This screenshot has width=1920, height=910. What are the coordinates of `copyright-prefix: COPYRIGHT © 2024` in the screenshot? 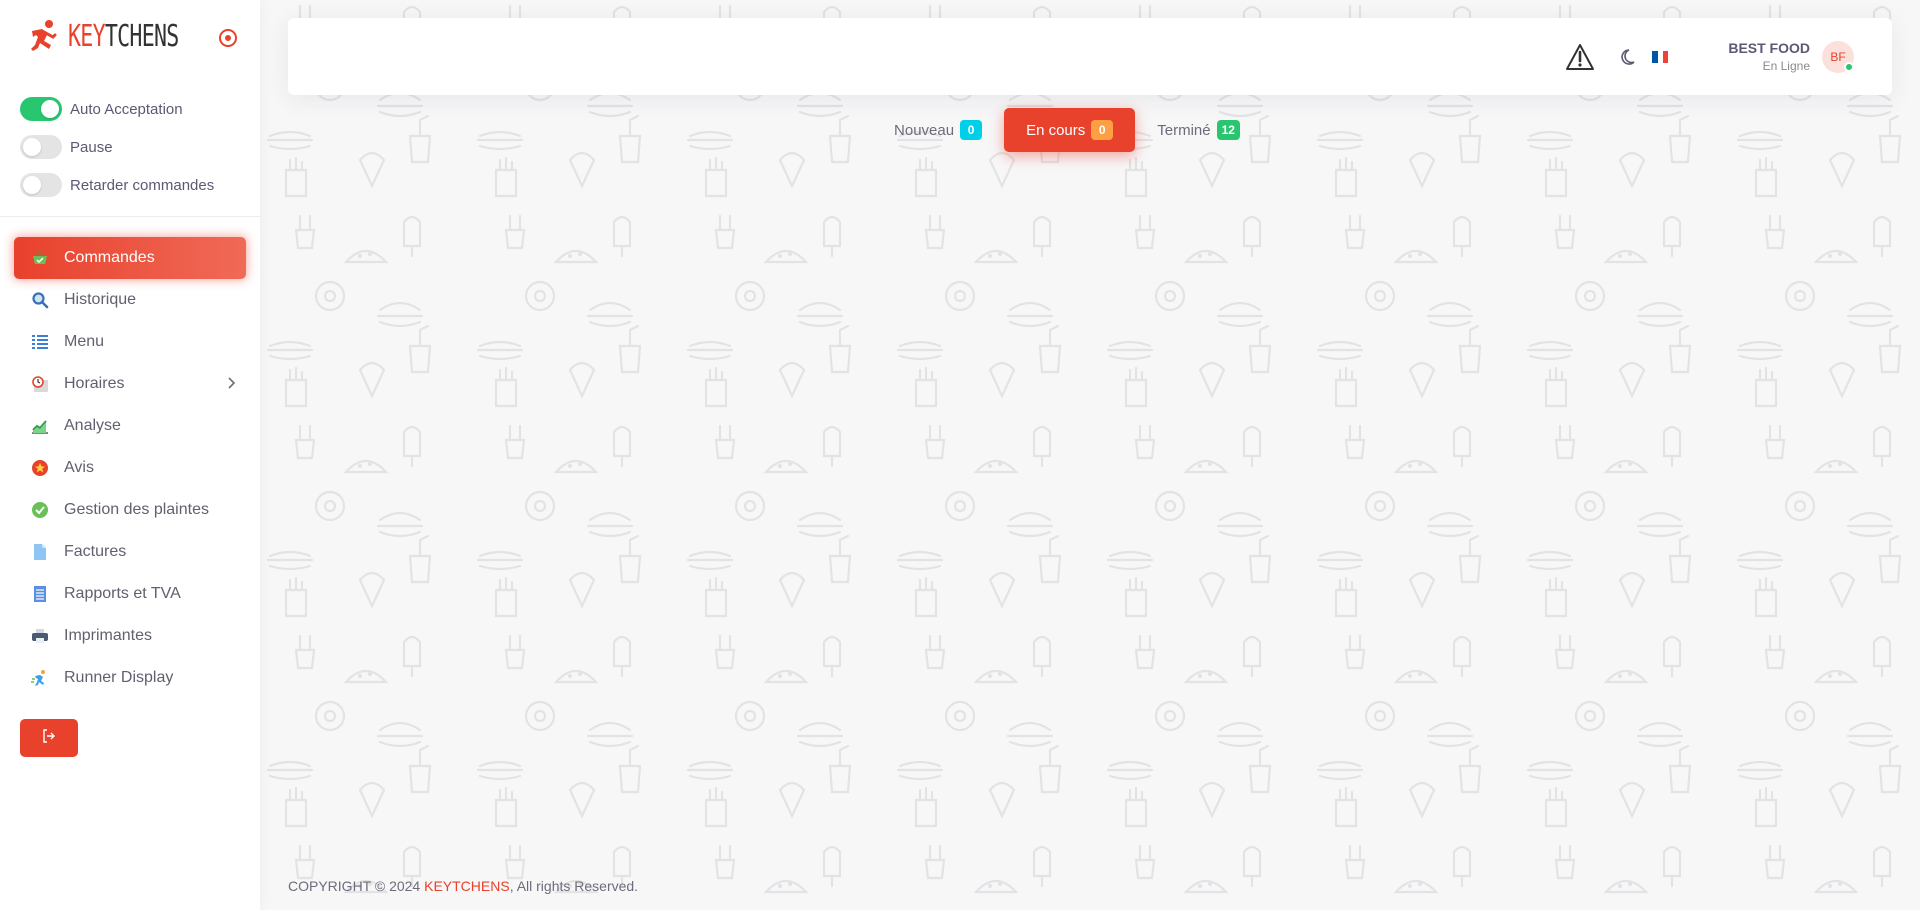 It's located at (356, 886).